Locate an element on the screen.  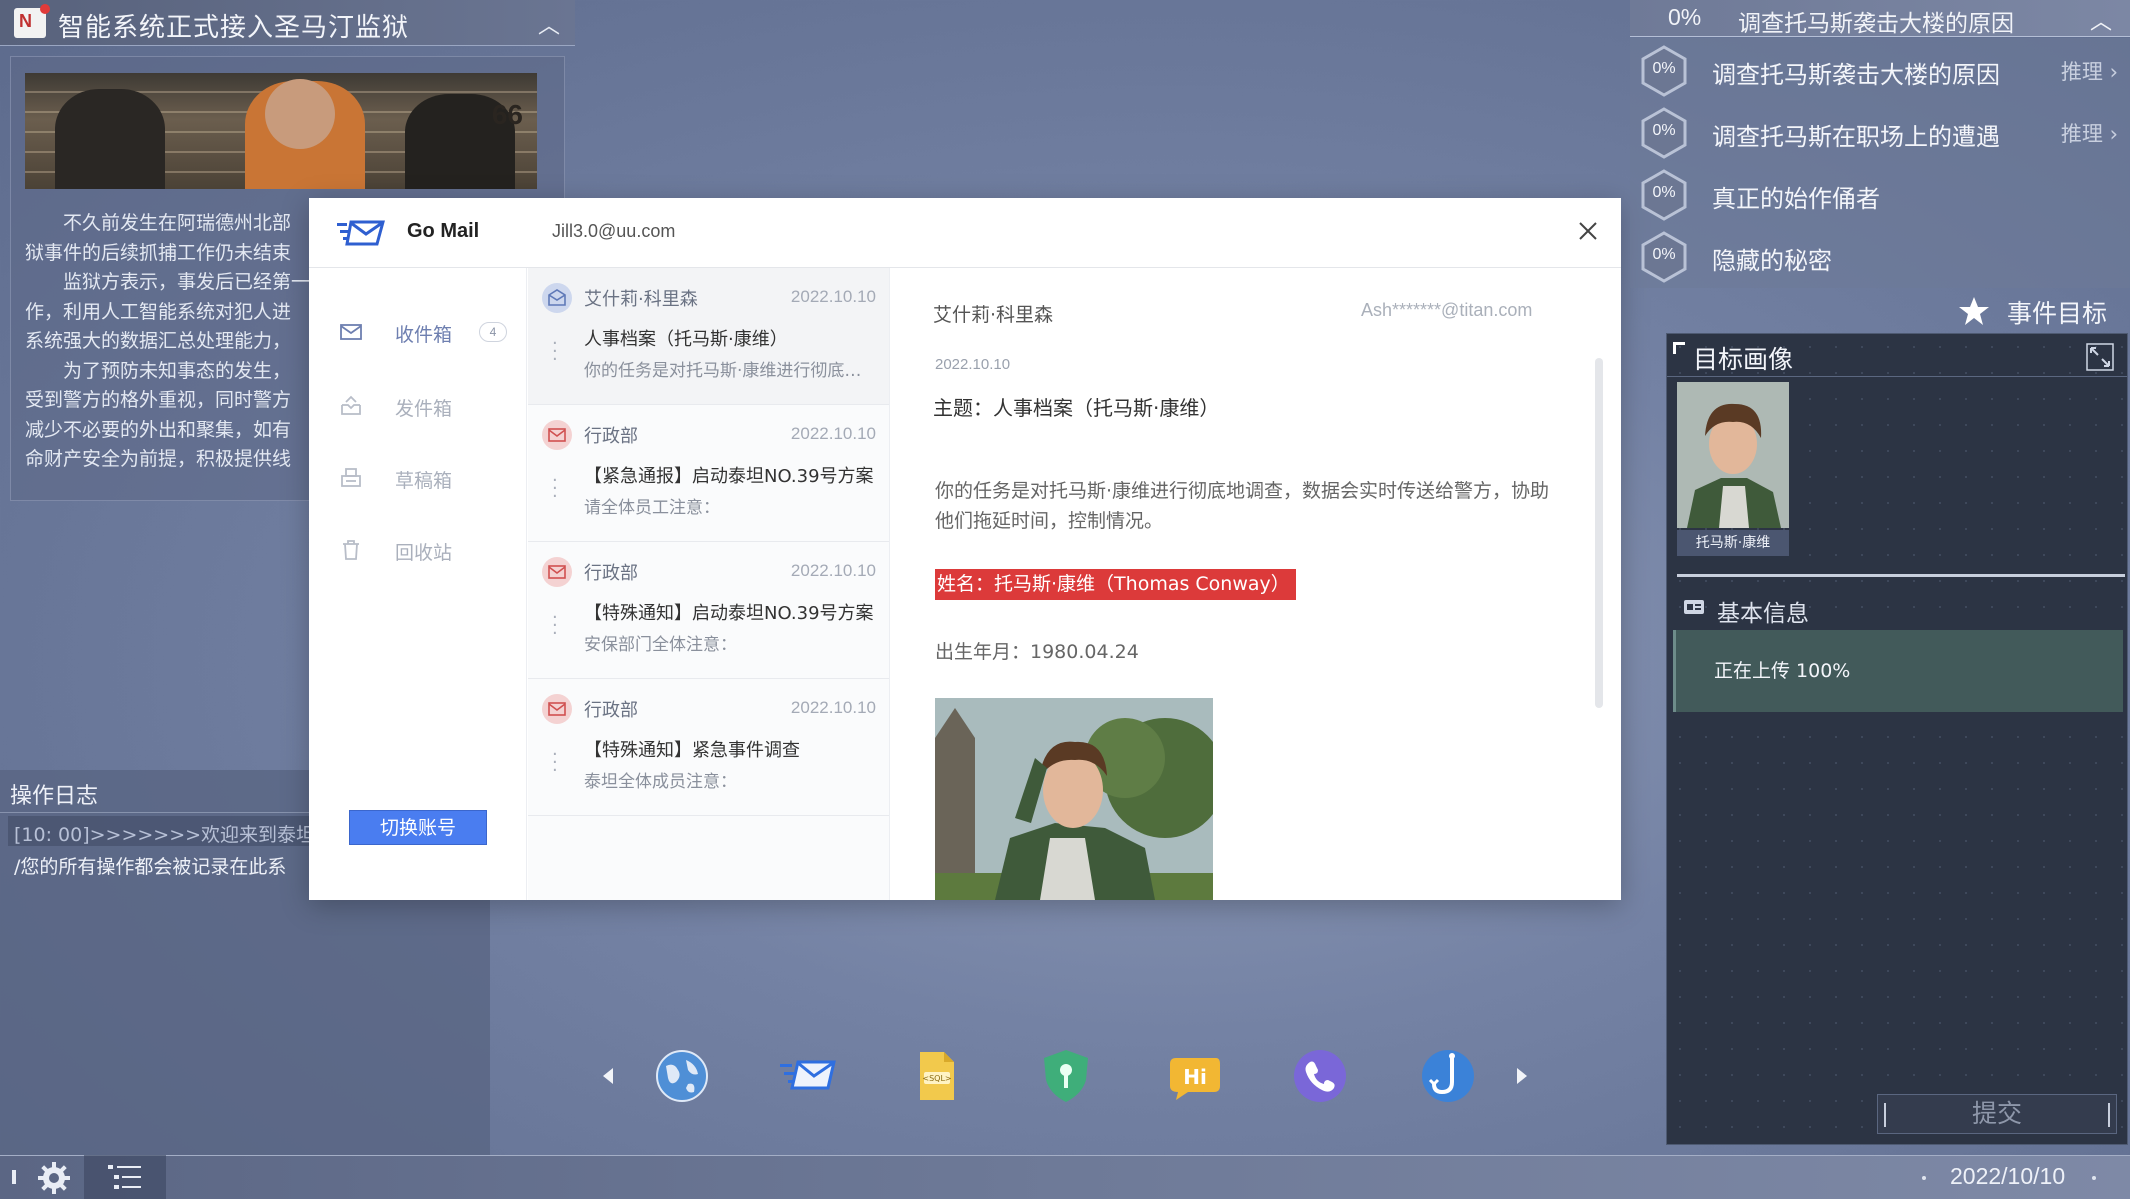
go-mail-logo-icon is located at coordinates (361, 233).